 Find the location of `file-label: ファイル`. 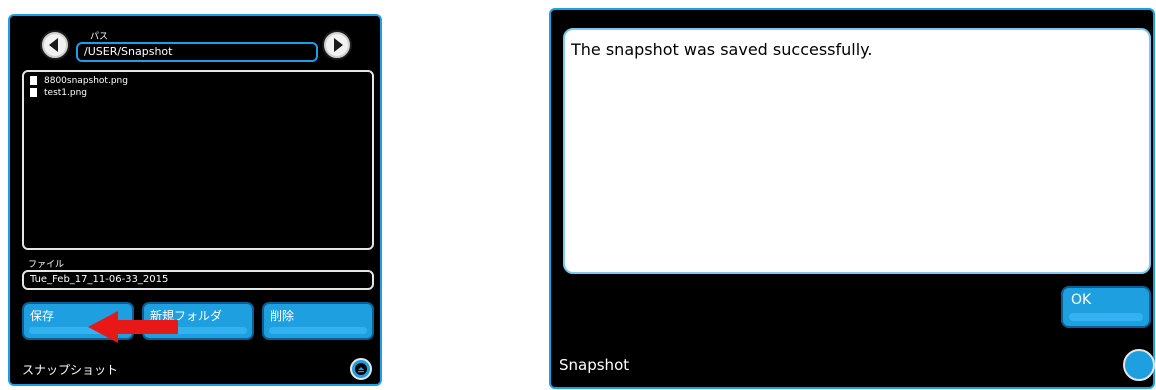

file-label: ファイル is located at coordinates (46, 265).